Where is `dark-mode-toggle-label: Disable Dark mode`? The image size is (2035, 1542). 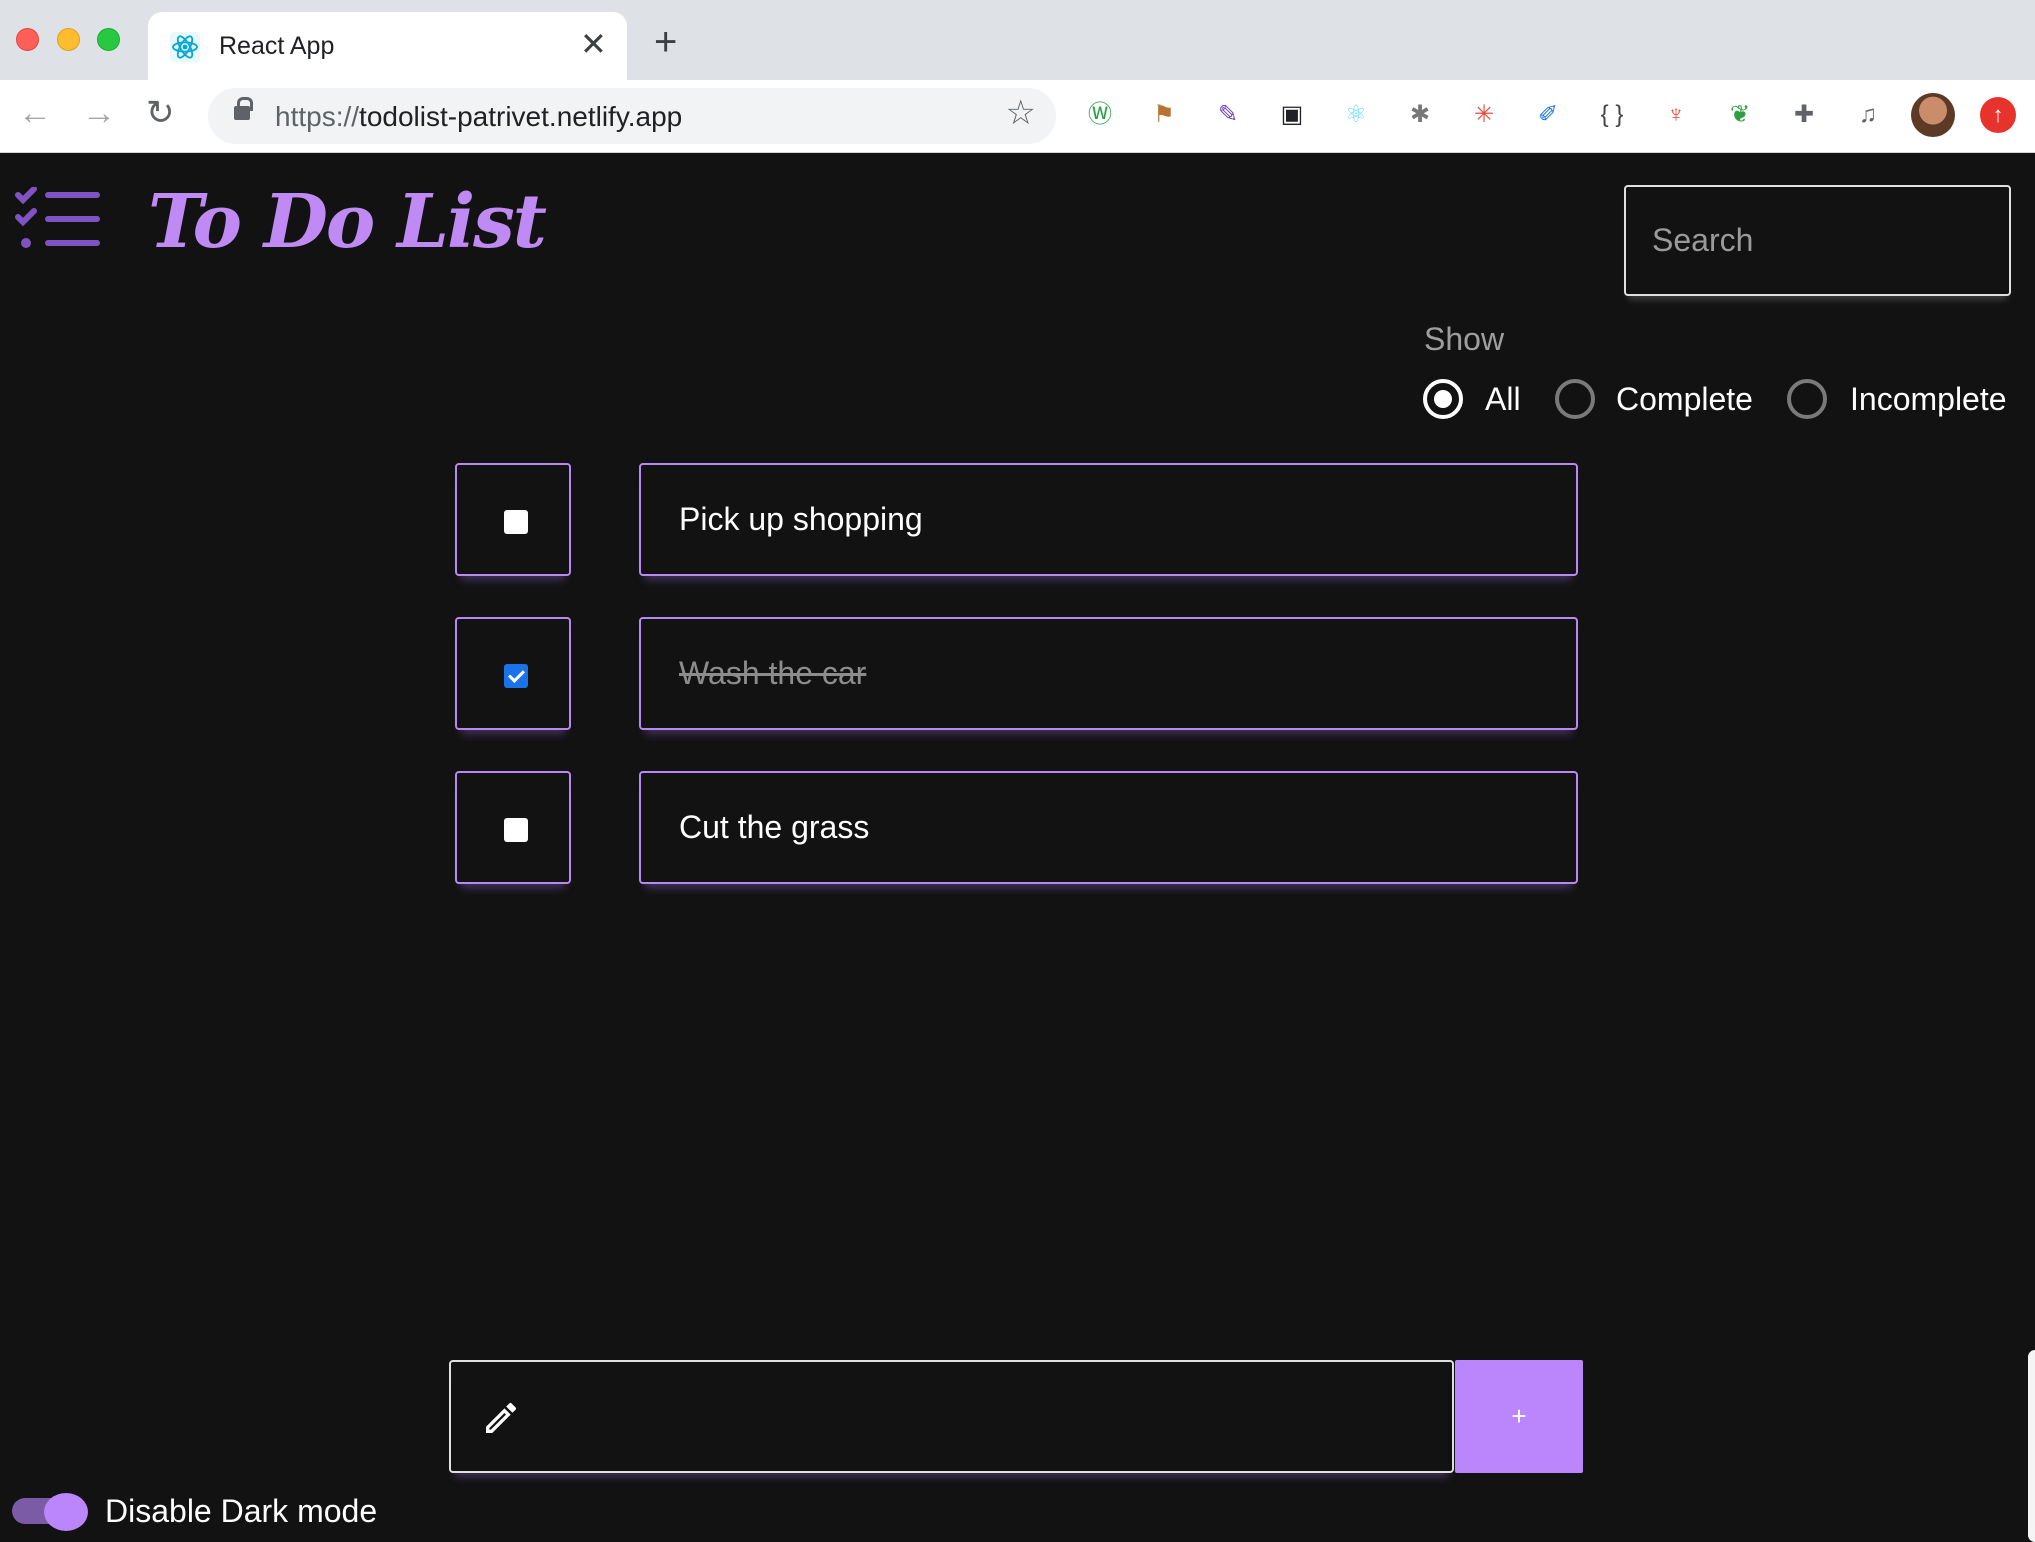
dark-mode-toggle-label: Disable Dark mode is located at coordinates (241, 1511).